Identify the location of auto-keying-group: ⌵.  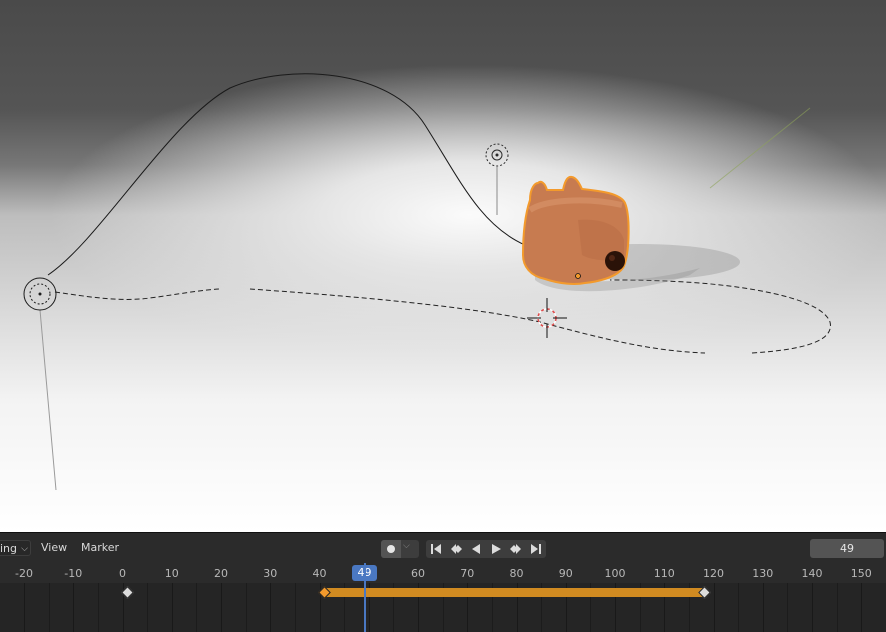
(400, 549).